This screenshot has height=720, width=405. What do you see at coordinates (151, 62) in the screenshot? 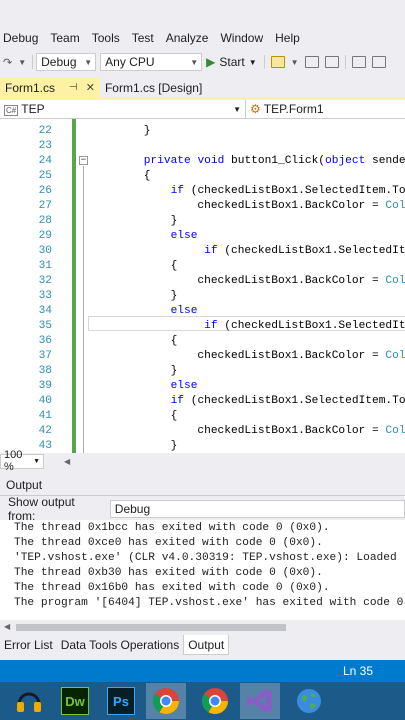
I see `platform-select: Any CPU ▼` at bounding box center [151, 62].